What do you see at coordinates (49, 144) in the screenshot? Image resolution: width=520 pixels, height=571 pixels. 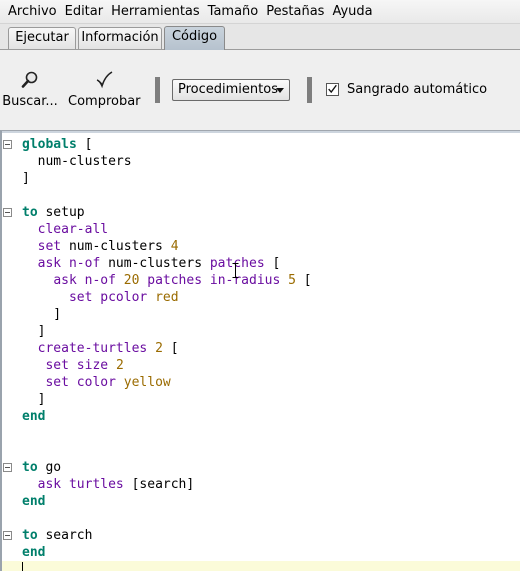 I see `code-token: globals` at bounding box center [49, 144].